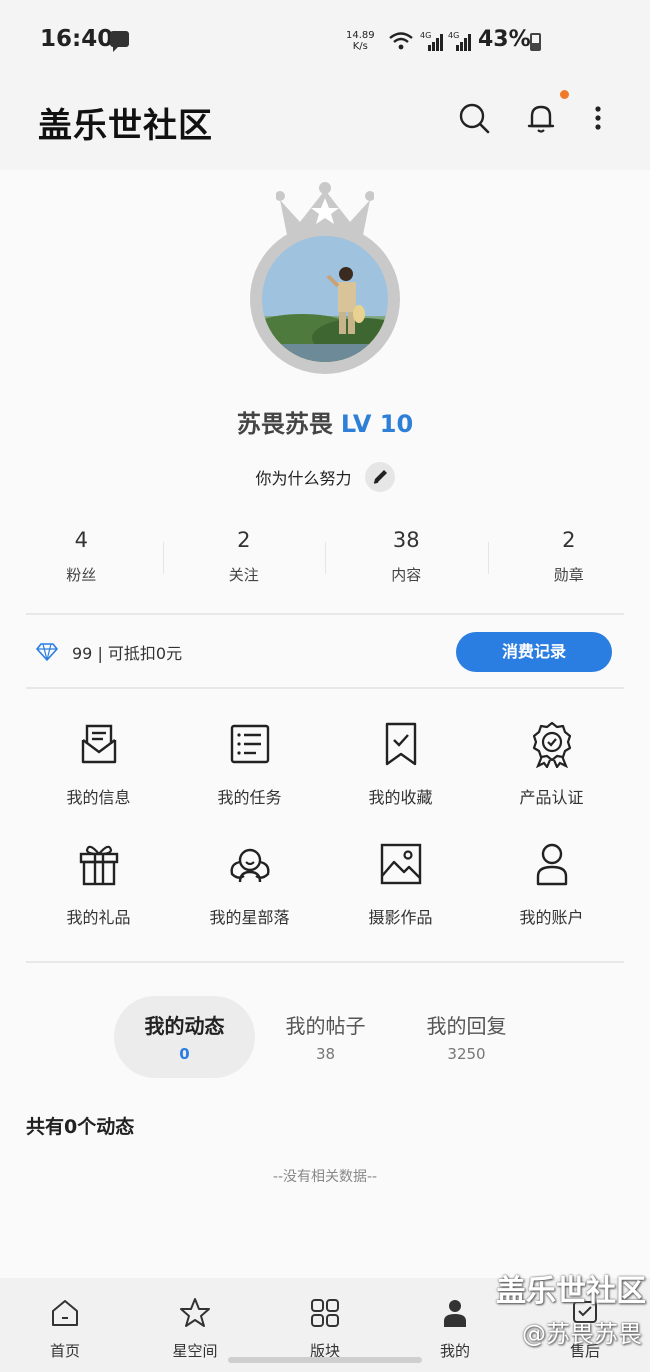  Describe the element at coordinates (466, 1054) in the screenshot. I see `tab-count: 3250` at that location.